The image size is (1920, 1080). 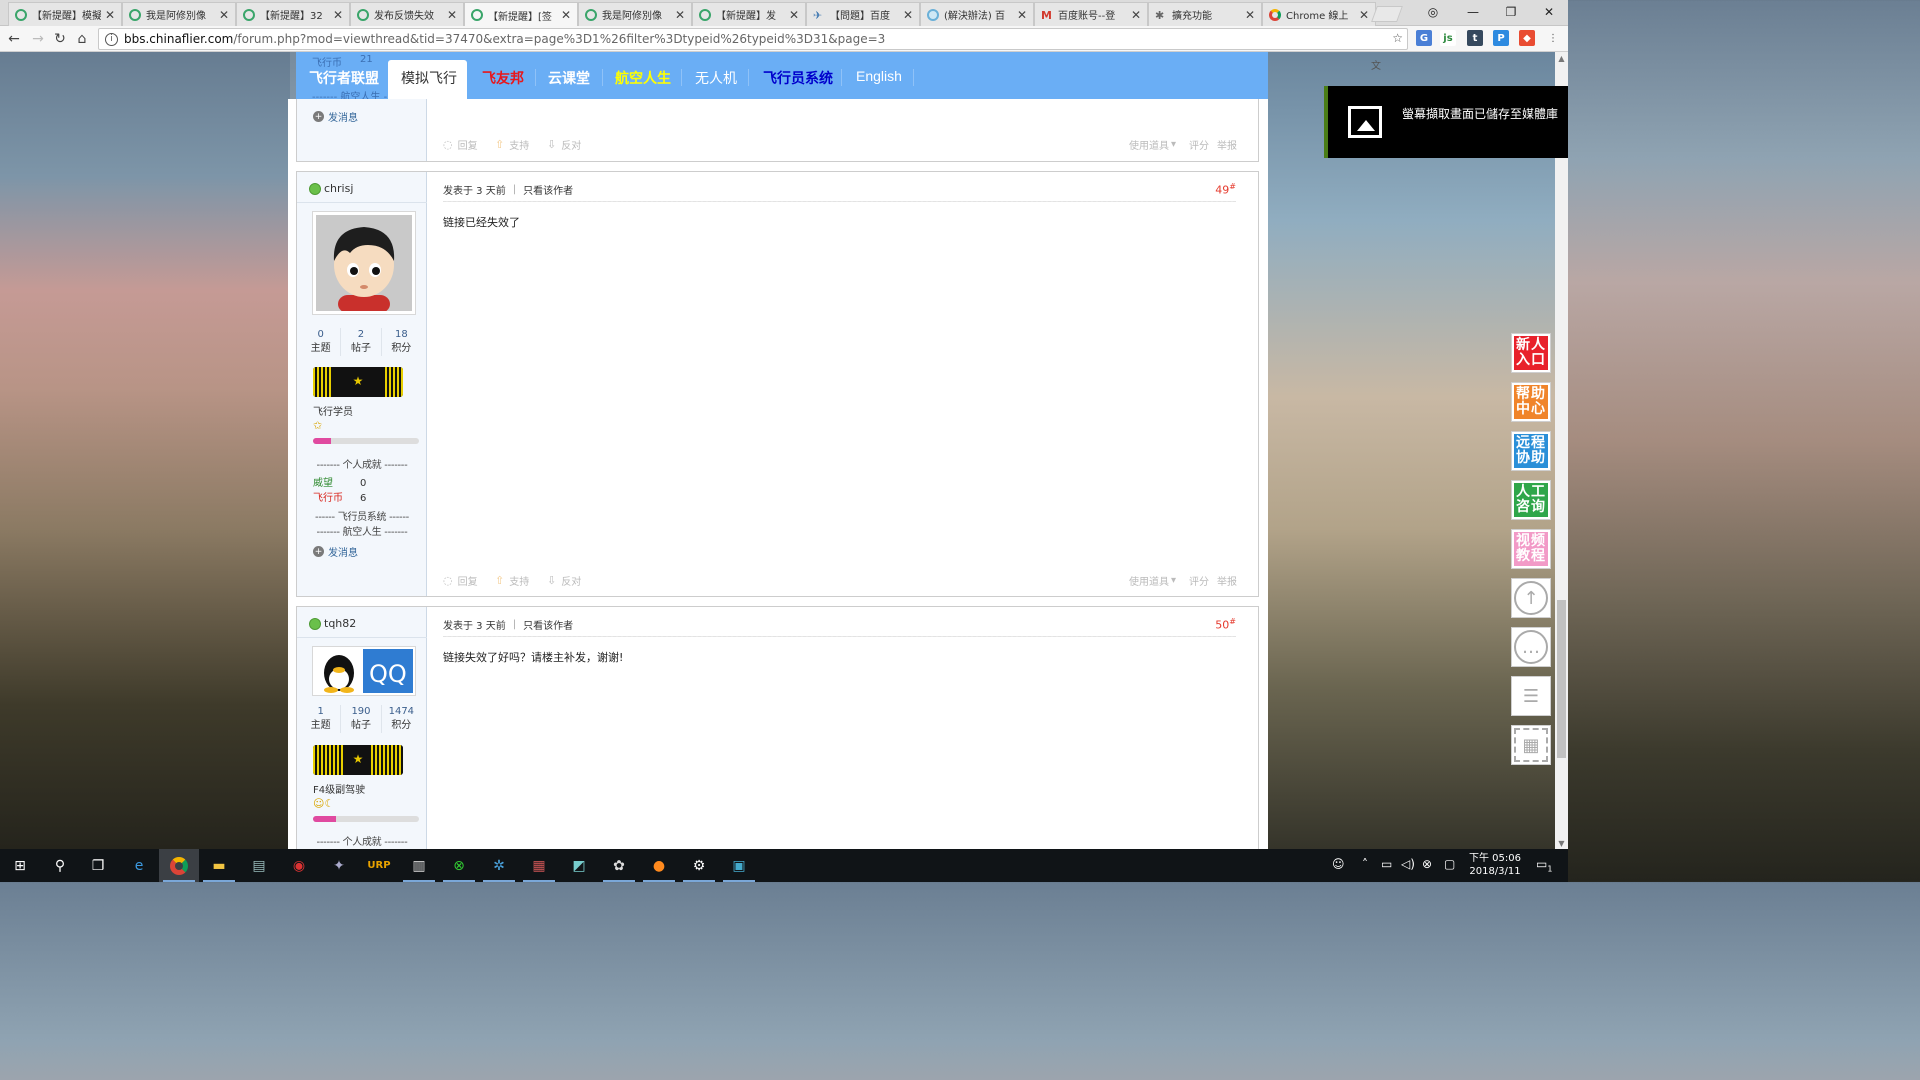 I want to click on video-tutorial-button: 视频教程, so click(x=1531, y=549).